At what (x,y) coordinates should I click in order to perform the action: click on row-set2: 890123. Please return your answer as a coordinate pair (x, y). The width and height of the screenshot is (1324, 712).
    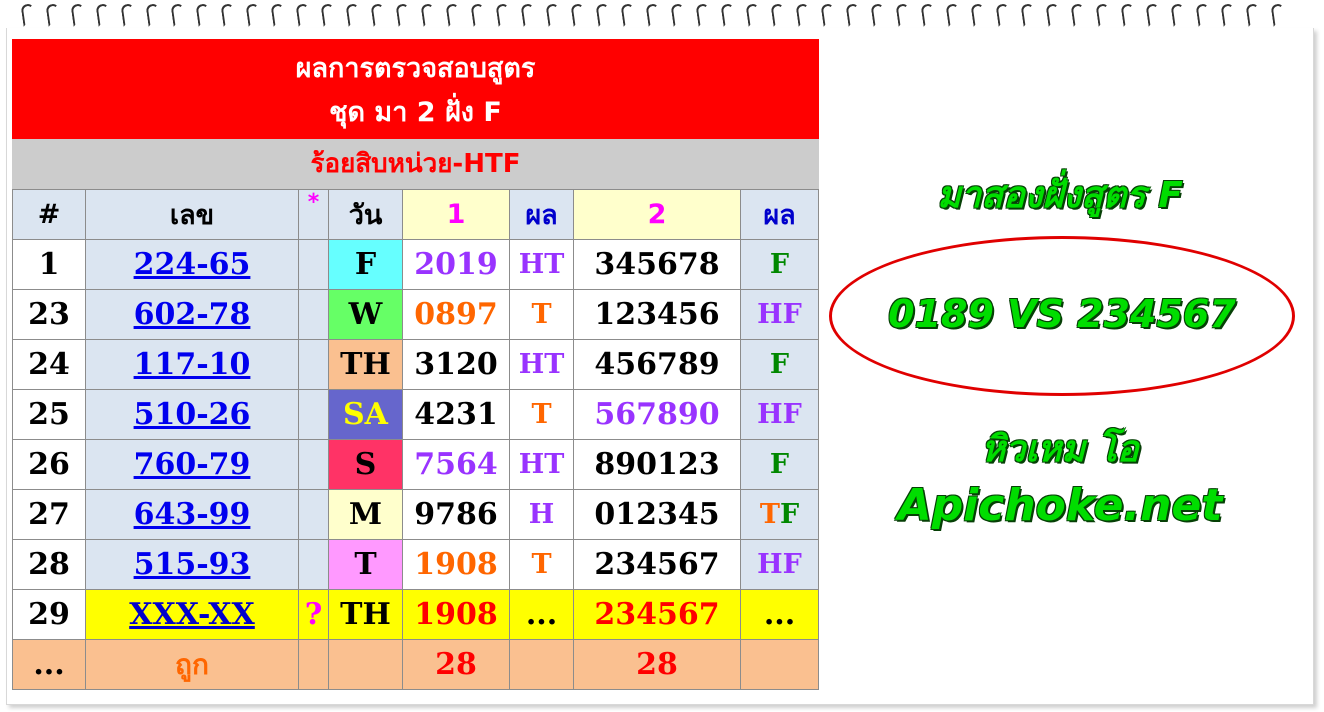
    Looking at the image, I should click on (657, 464).